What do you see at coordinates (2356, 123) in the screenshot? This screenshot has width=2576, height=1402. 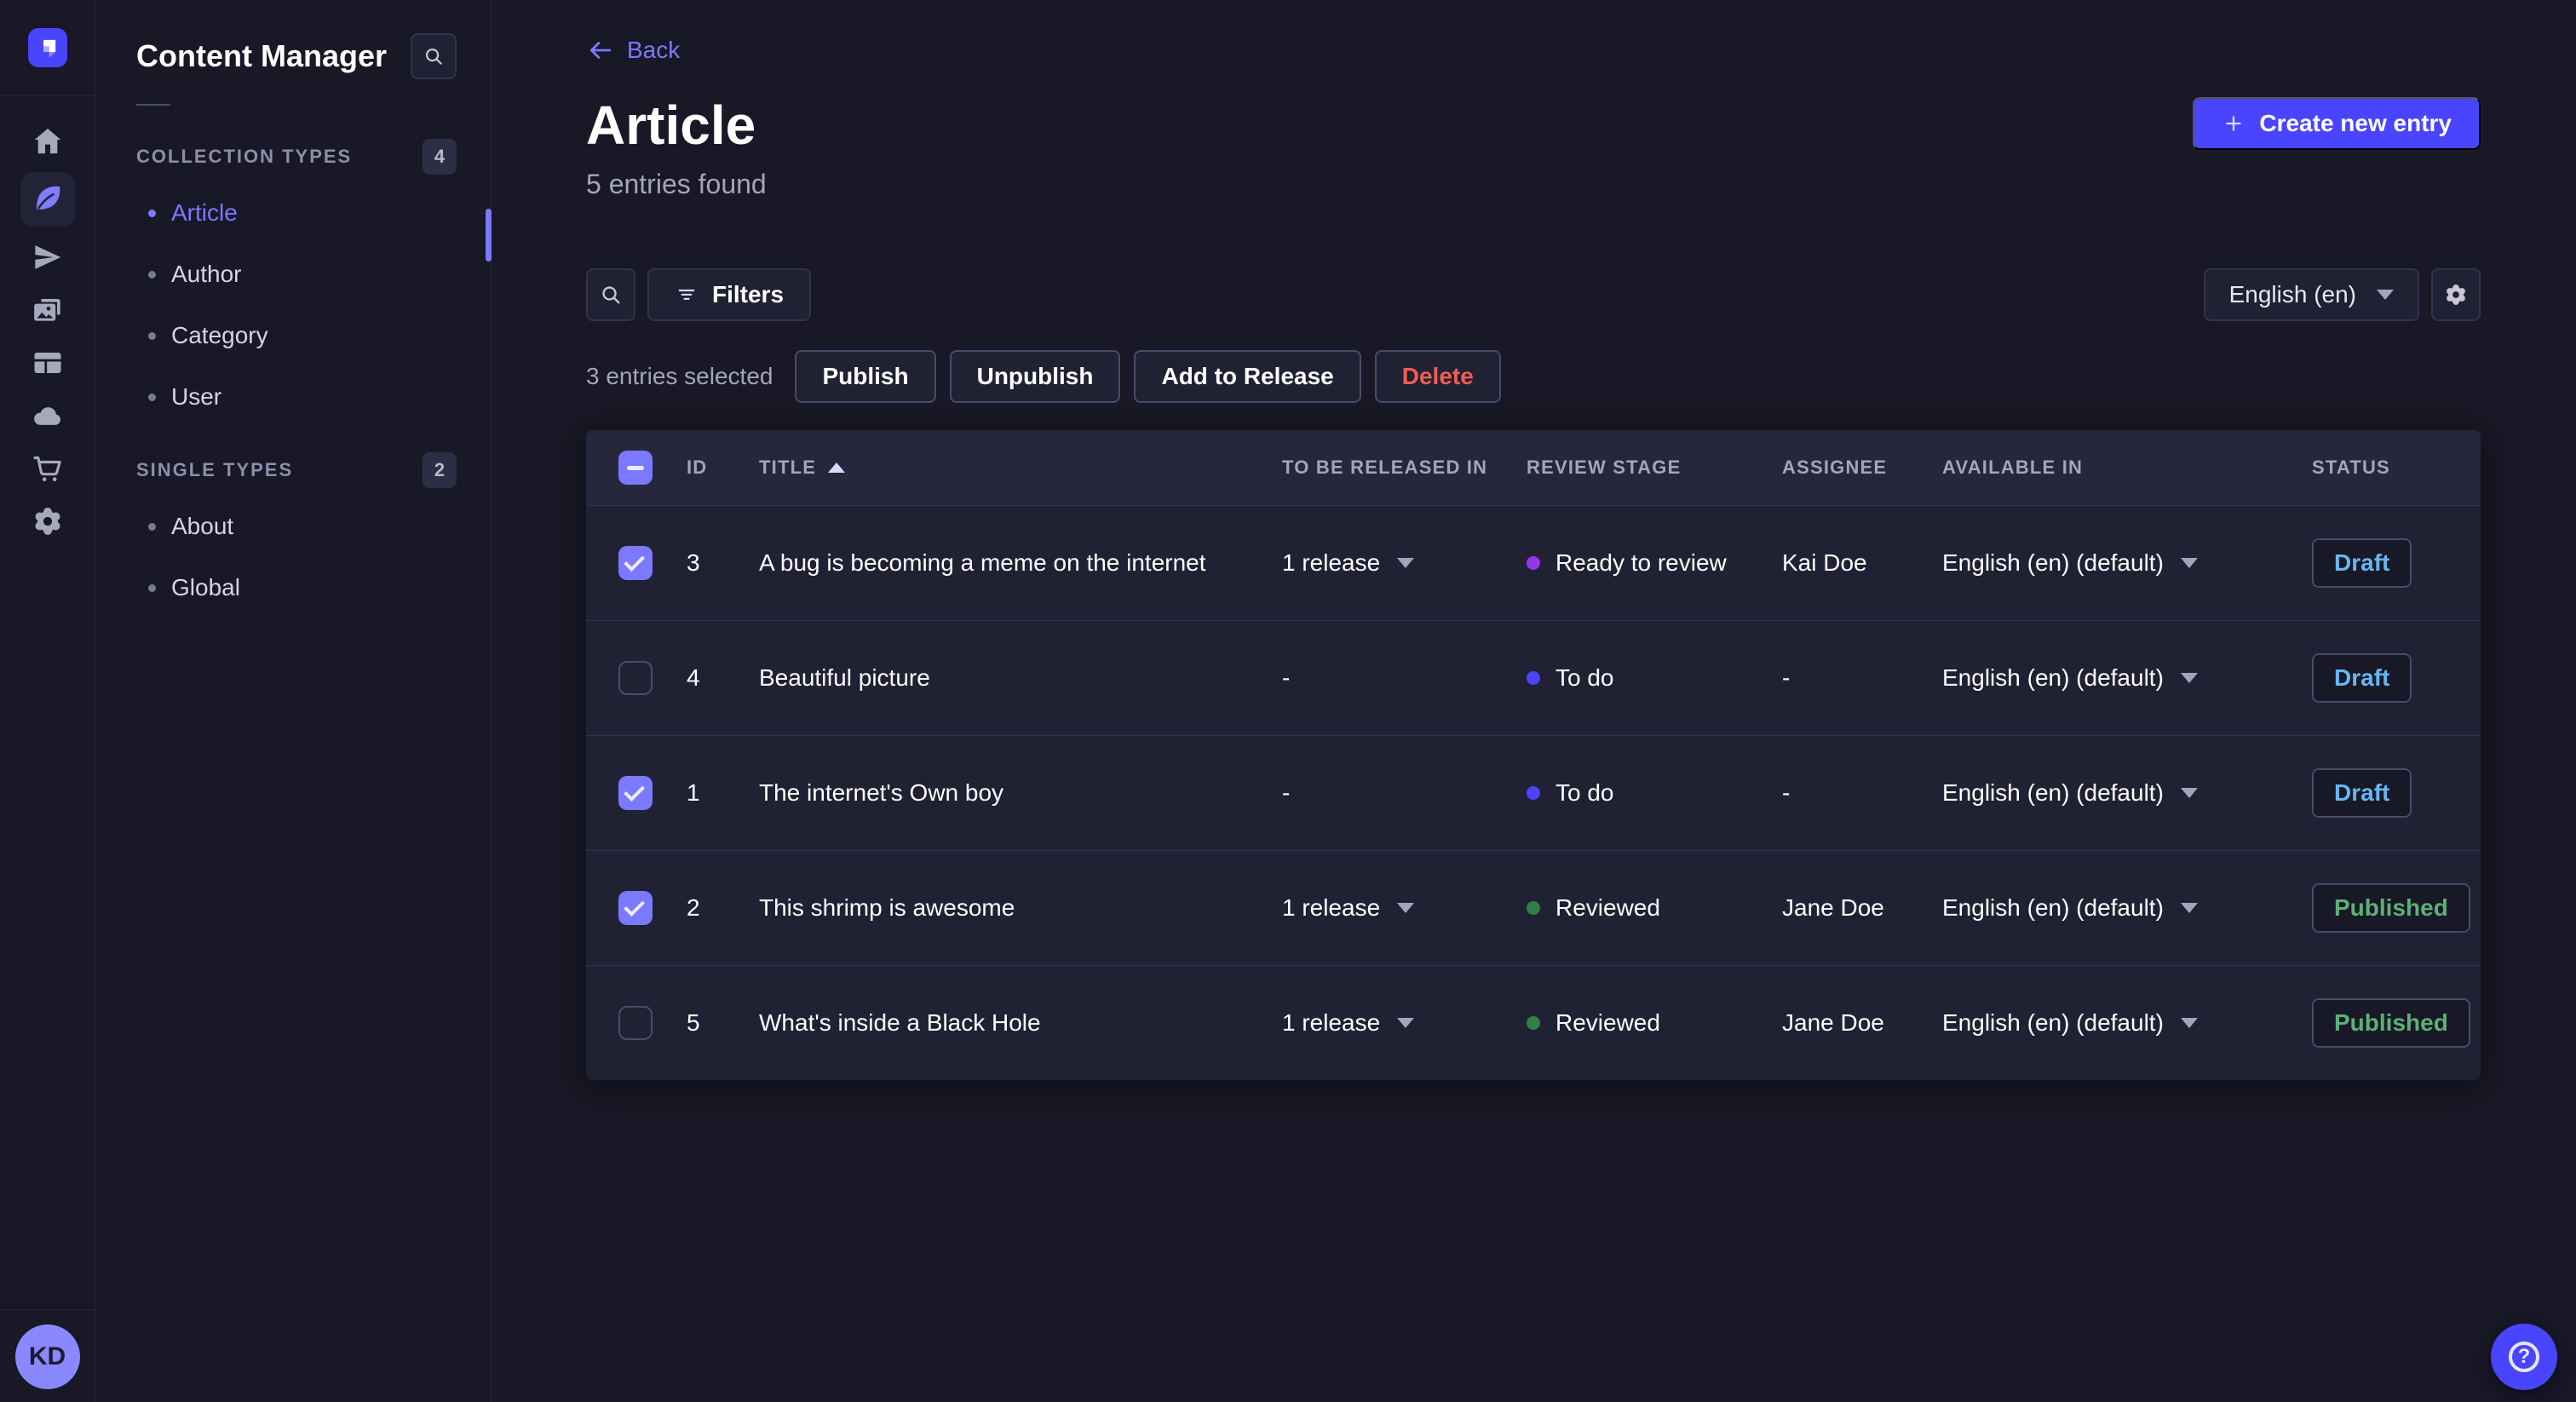 I see `create-new-entry-label: Create new entry` at bounding box center [2356, 123].